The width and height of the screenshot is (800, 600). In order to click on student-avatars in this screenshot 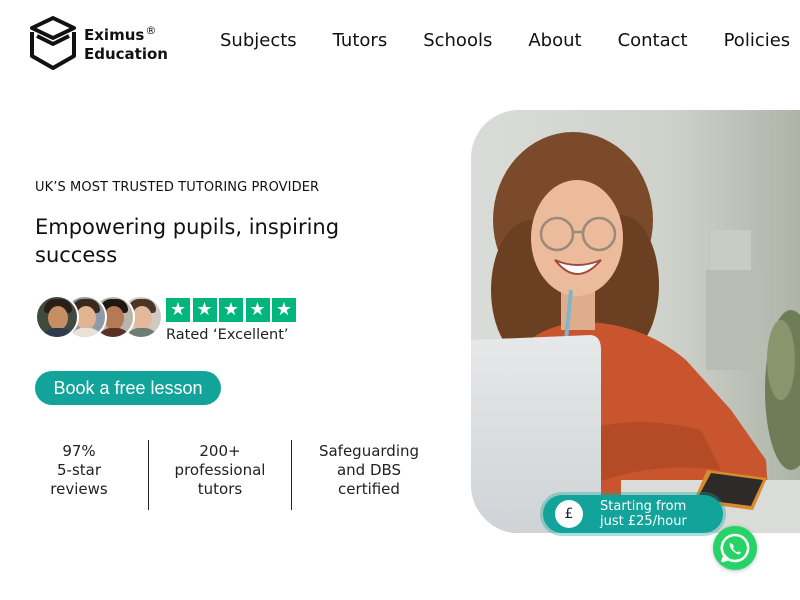, I will do `click(100, 318)`.